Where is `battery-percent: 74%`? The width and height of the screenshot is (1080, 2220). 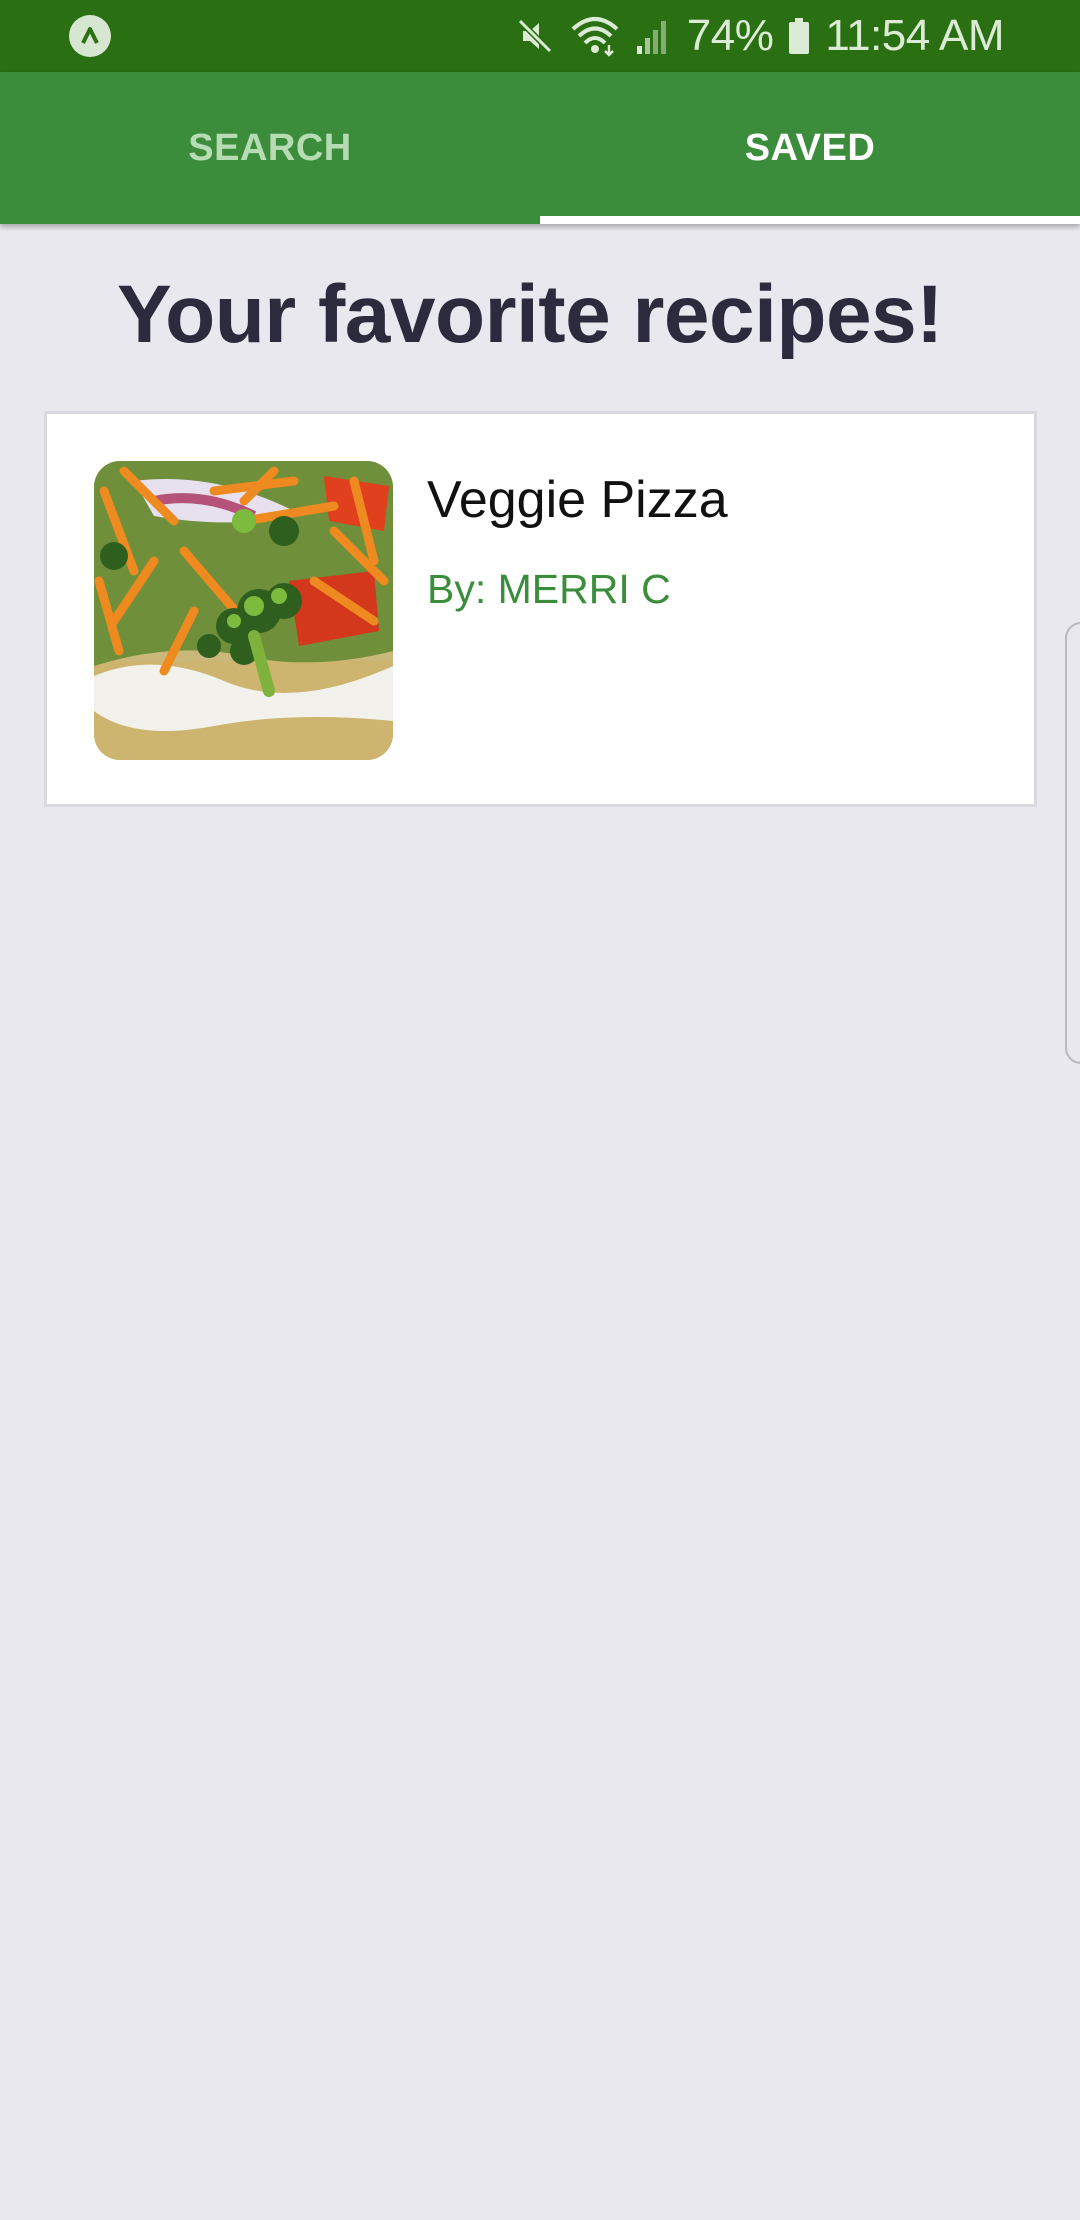
battery-percent: 74% is located at coordinates (730, 35).